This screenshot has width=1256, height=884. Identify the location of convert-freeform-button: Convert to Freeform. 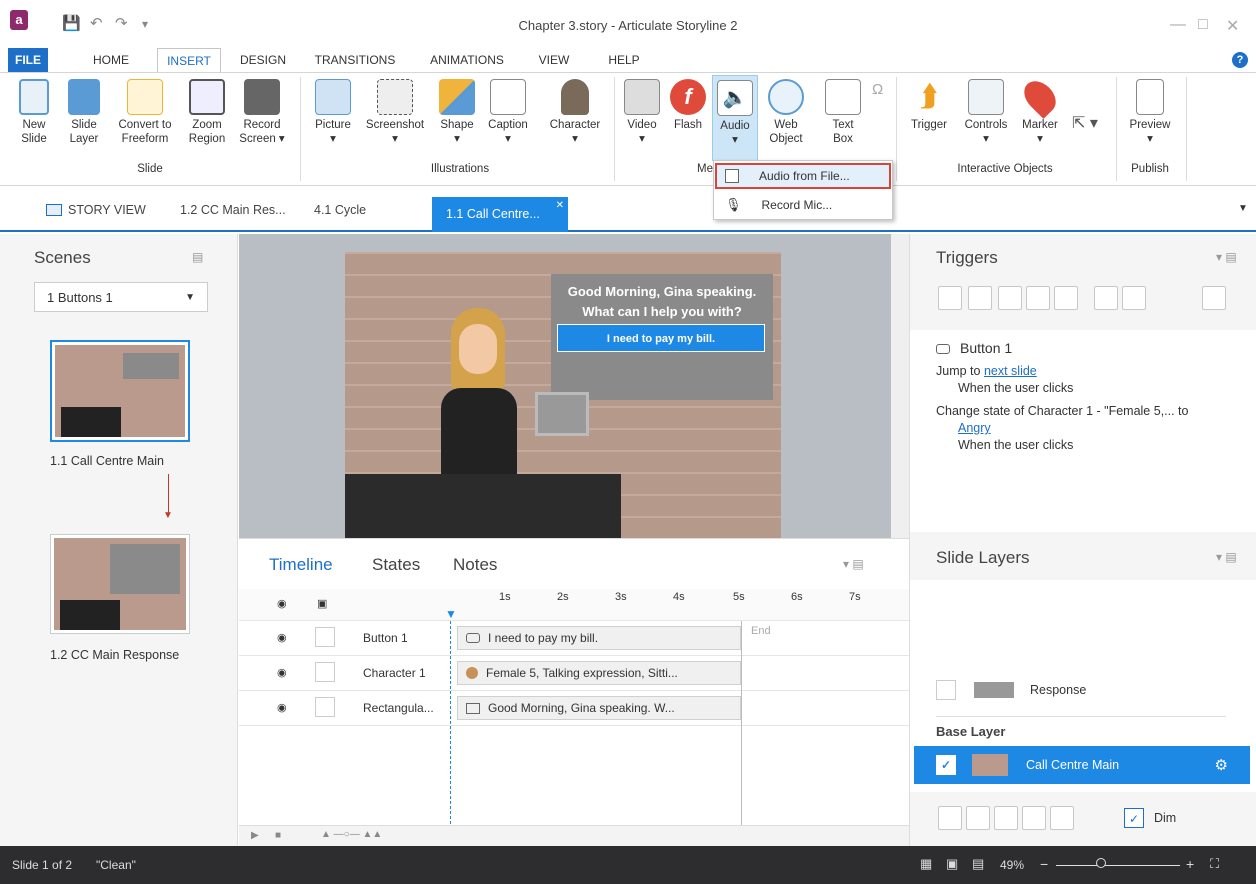
(145, 112).